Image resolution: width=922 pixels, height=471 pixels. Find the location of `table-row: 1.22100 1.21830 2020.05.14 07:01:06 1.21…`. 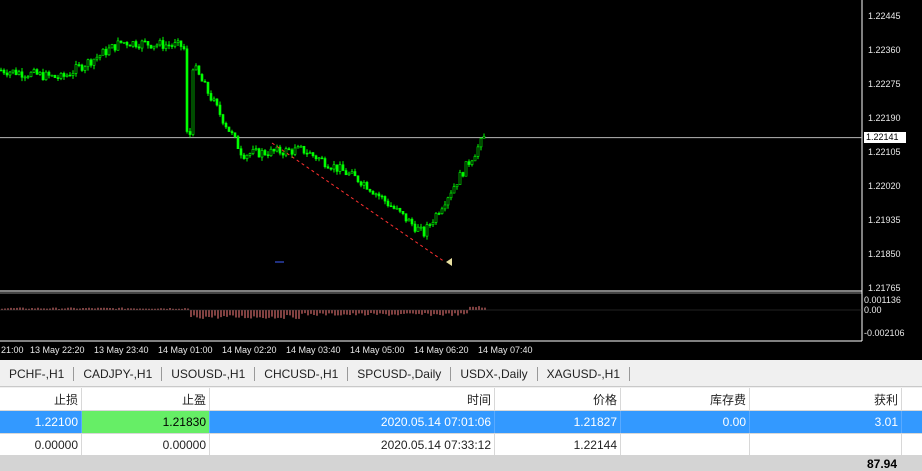

table-row: 1.22100 1.21830 2020.05.14 07:01:06 1.21… is located at coordinates (461, 422).